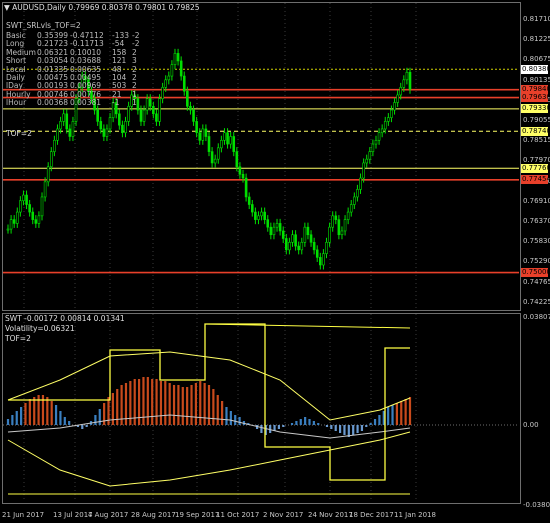 The width and height of the screenshot is (550, 523). I want to click on levels-cell-b: 0.00381, so click(86, 103).